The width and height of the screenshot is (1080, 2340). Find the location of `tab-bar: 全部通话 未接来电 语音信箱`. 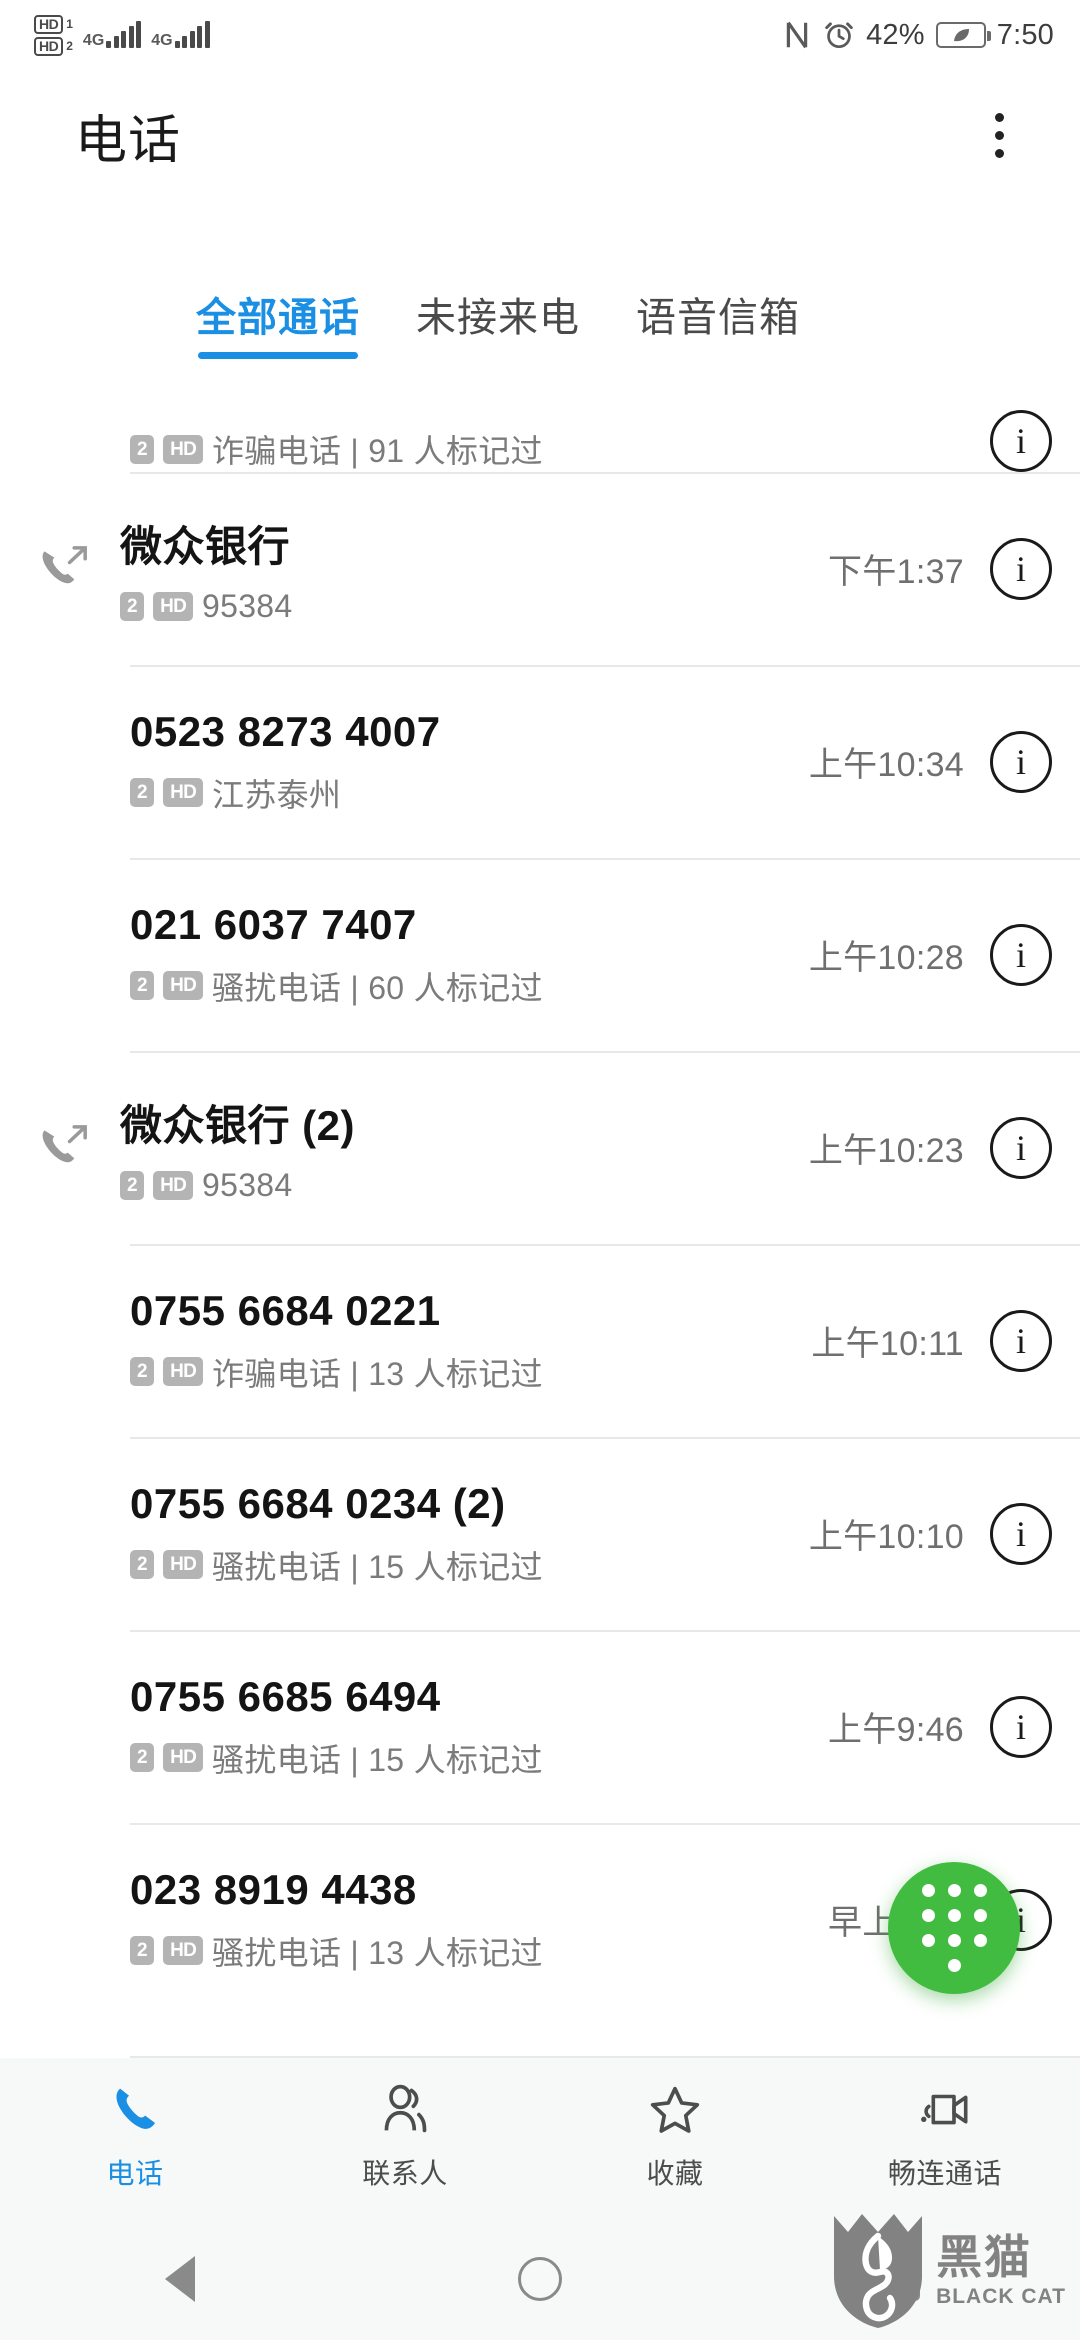

tab-bar: 全部通话 未接来电 语音信箱 is located at coordinates (540, 335).